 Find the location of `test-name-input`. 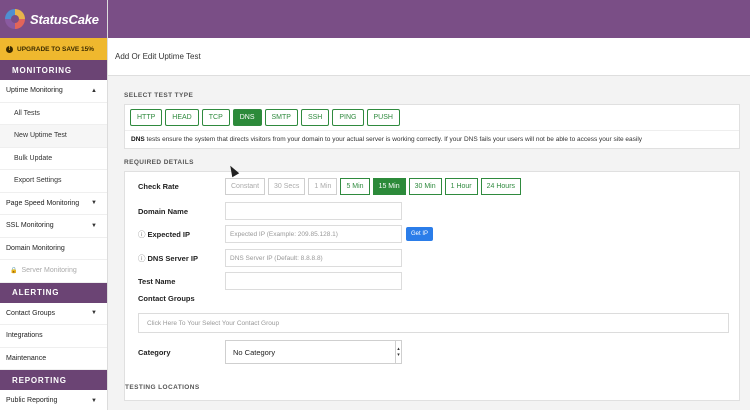

test-name-input is located at coordinates (313, 281).